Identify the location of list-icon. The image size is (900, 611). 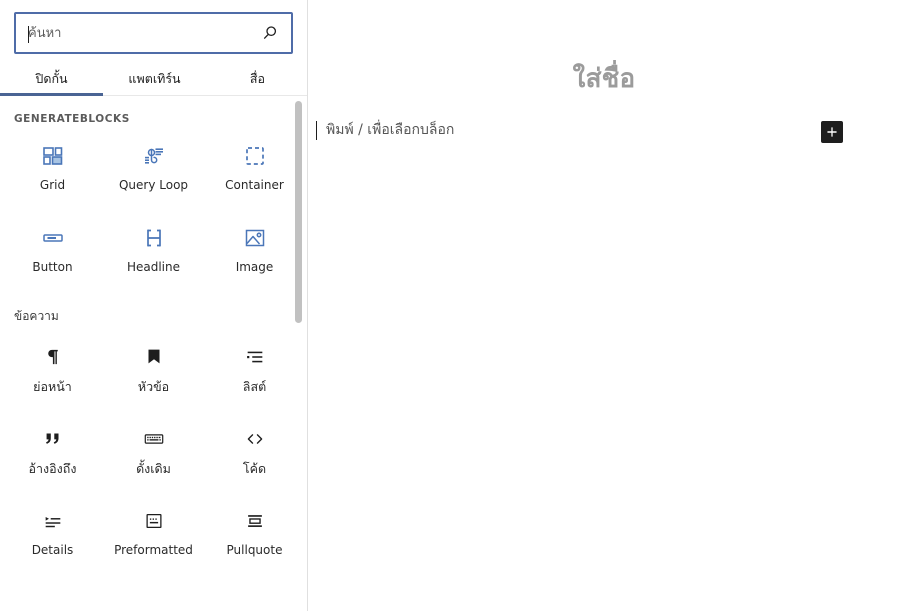
(255, 357).